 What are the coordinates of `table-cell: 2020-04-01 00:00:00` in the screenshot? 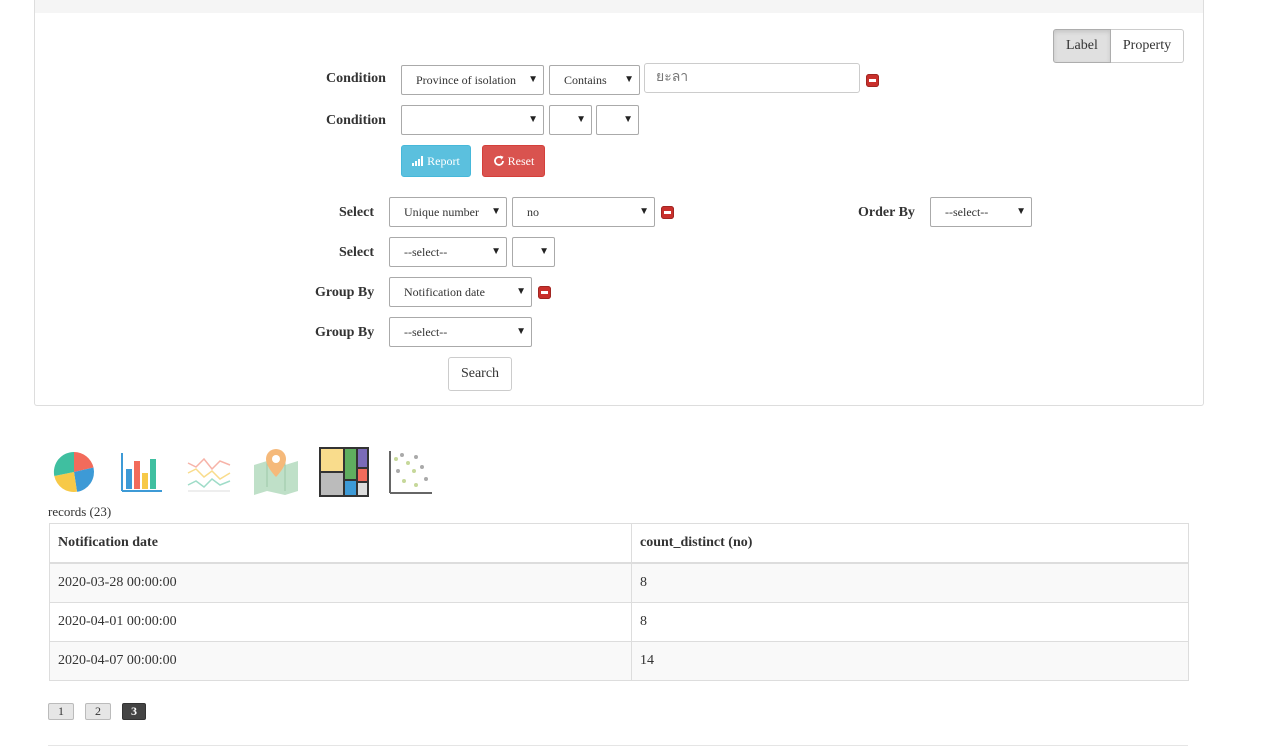 It's located at (340, 622).